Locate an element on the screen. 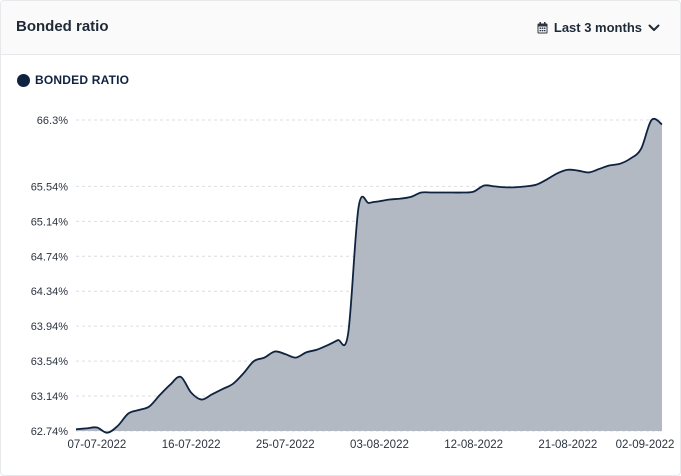 The height and width of the screenshot is (476, 681). x-tick-label: 21-08-2022 is located at coordinates (567, 445).